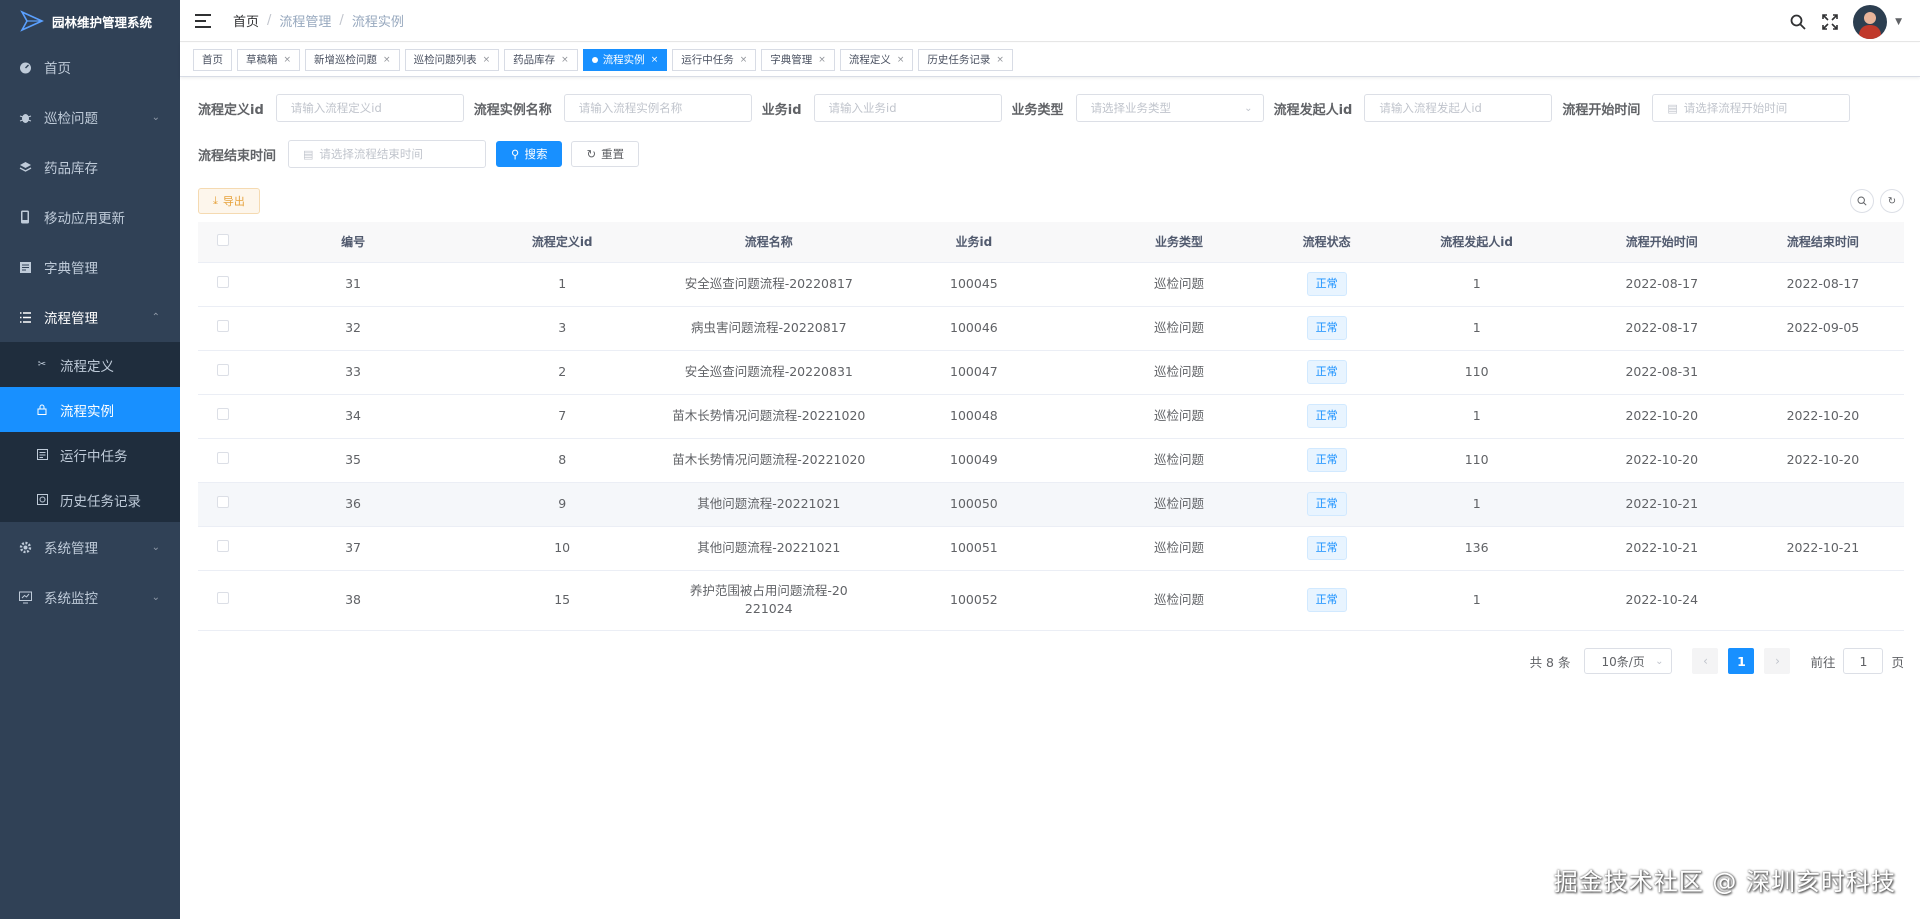 The height and width of the screenshot is (919, 1920). Describe the element at coordinates (1892, 201) in the screenshot. I see `refresh-icon: ↻` at that location.